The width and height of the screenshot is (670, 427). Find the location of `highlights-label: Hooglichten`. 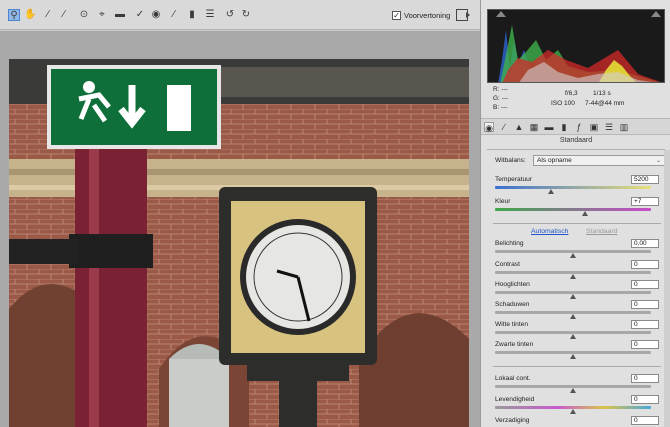

highlights-label: Hooglichten is located at coordinates (512, 284).